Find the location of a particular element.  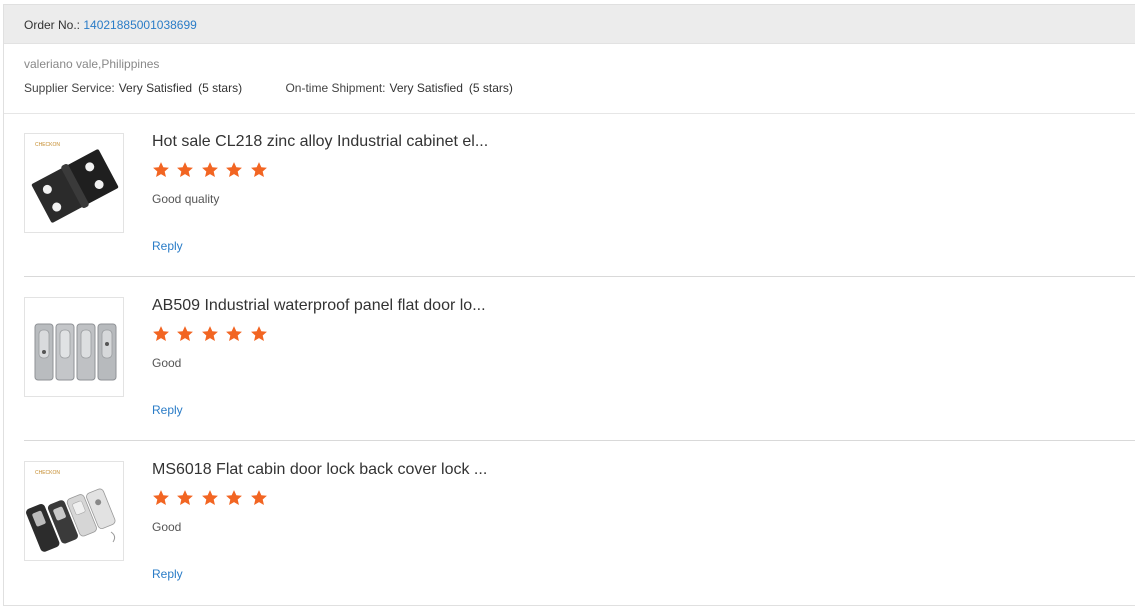

silver-panel-locks-image is located at coordinates (74, 347).